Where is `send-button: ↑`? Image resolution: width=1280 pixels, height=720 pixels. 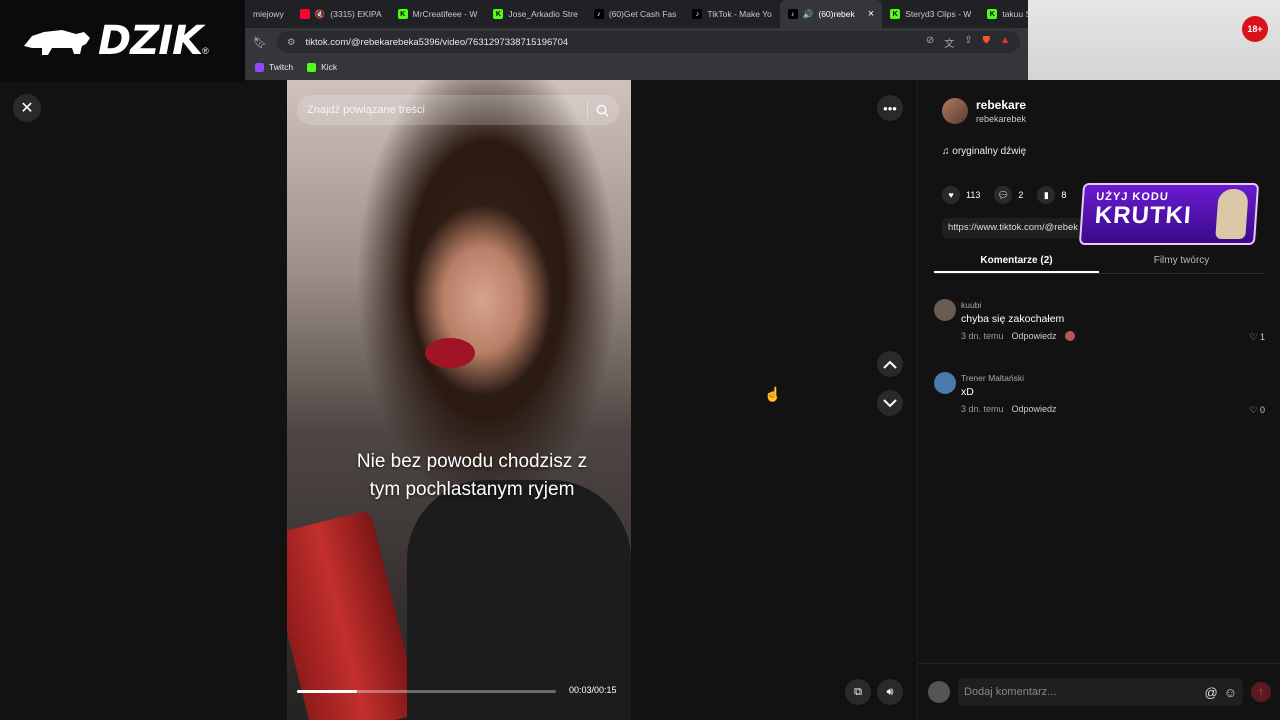
send-button: ↑ is located at coordinates (1261, 692).